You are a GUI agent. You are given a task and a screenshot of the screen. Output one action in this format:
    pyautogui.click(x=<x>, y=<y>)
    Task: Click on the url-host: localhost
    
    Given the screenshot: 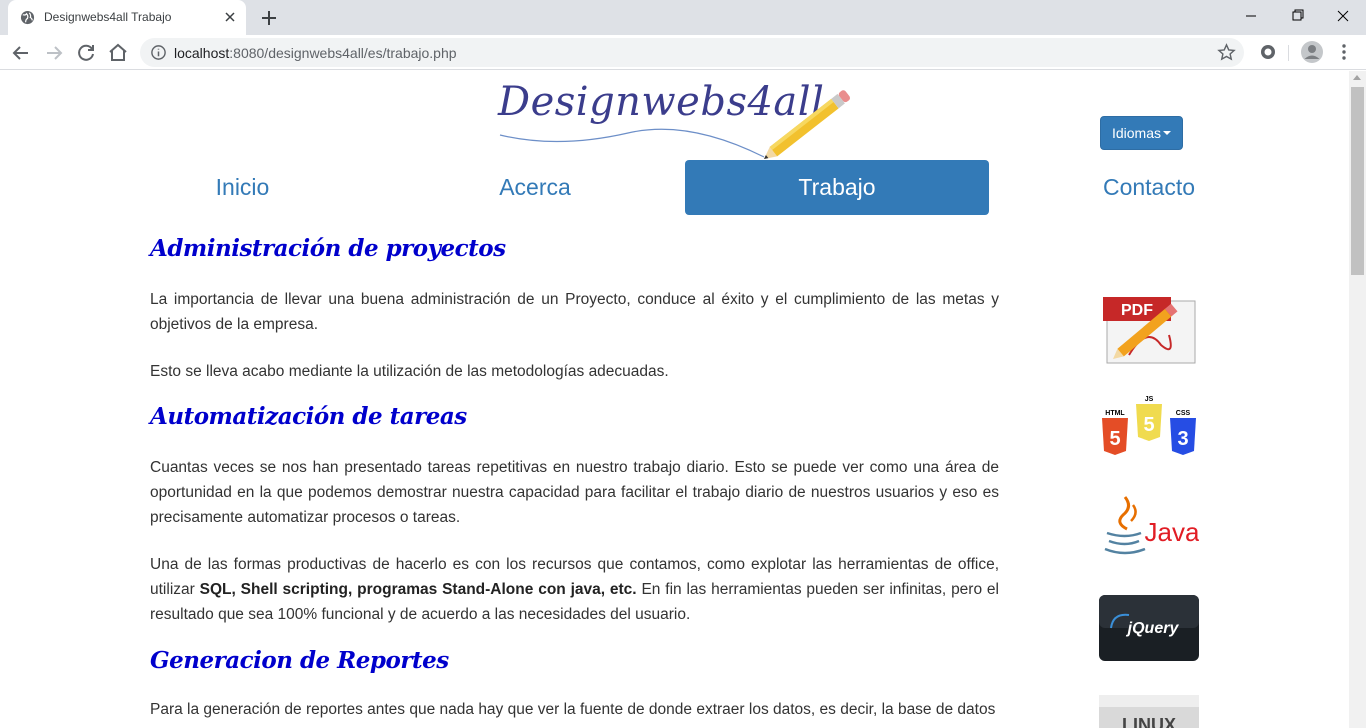 What is the action you would take?
    pyautogui.click(x=202, y=53)
    